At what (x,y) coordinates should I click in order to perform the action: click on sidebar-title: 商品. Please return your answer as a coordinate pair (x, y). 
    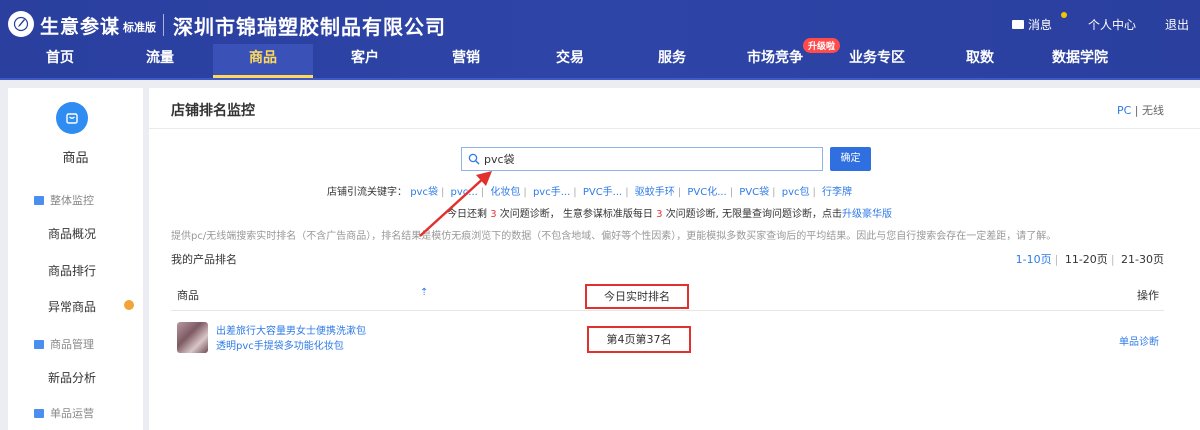
    Looking at the image, I should click on (75, 158).